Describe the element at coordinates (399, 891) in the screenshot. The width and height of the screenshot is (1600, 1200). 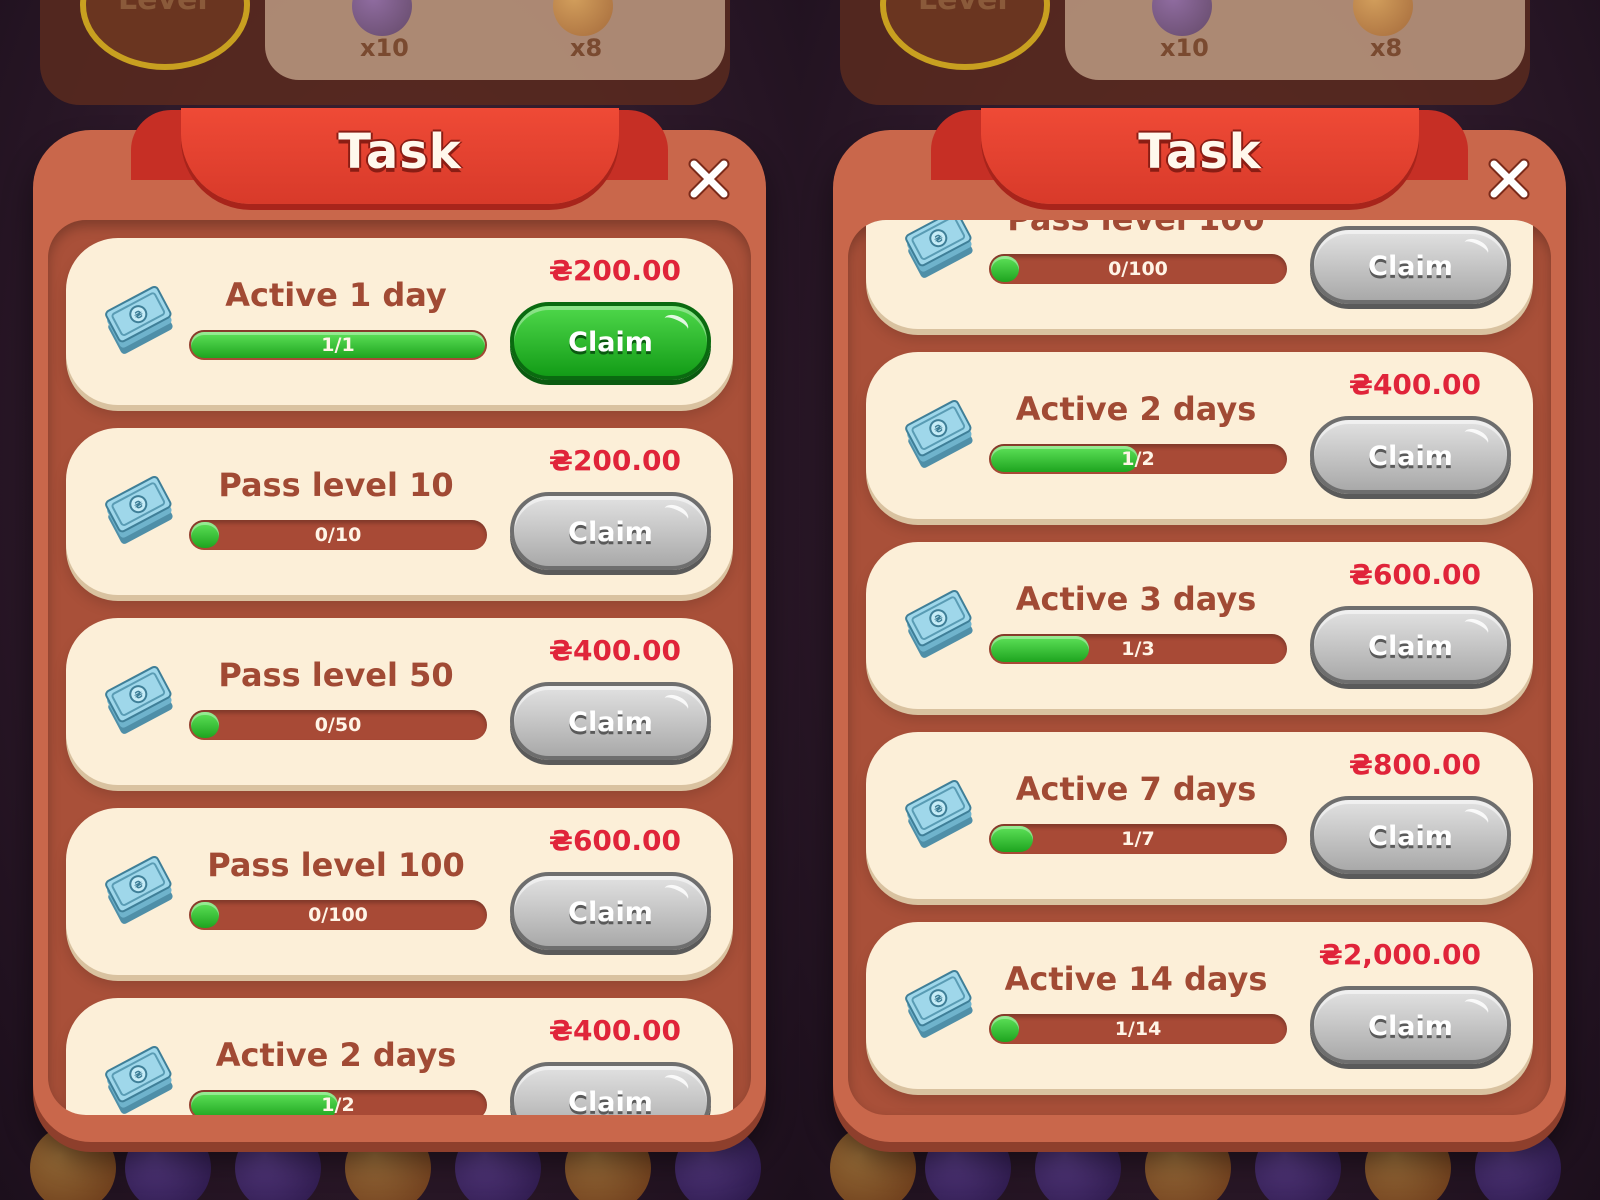
I see `task-card: ₴ ₴600.00 Pass level 100 0/100 Claim` at that location.